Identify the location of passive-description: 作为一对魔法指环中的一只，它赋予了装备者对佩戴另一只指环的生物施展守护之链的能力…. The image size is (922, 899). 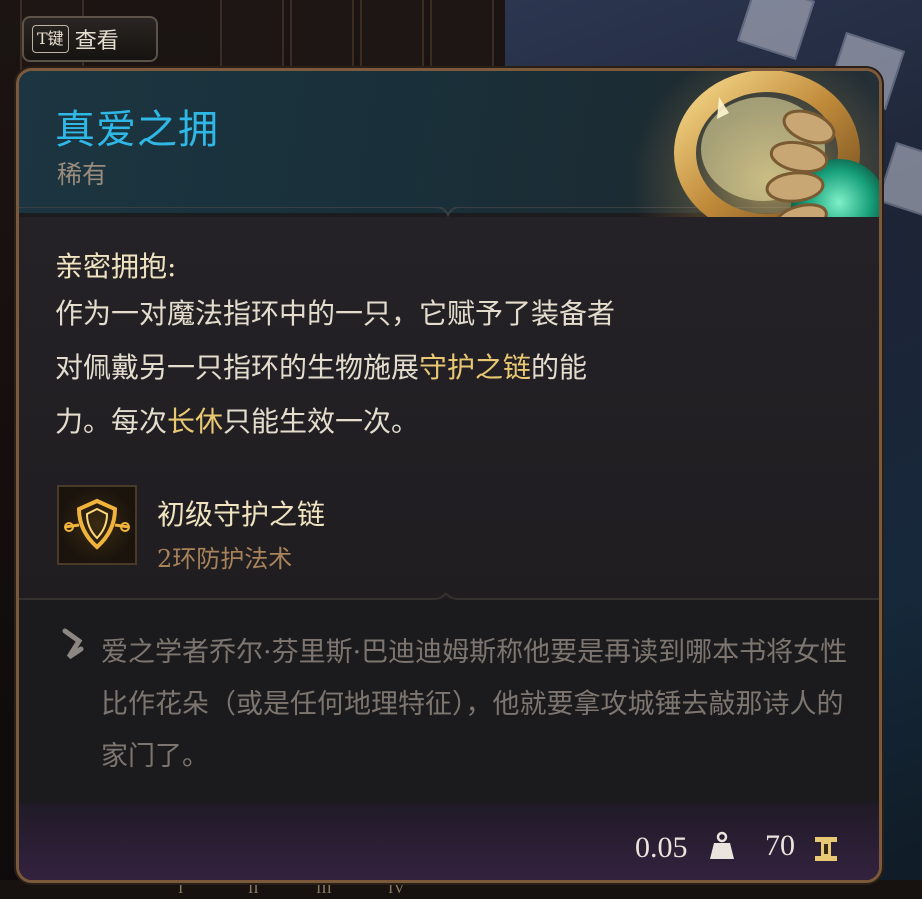
(335, 368).